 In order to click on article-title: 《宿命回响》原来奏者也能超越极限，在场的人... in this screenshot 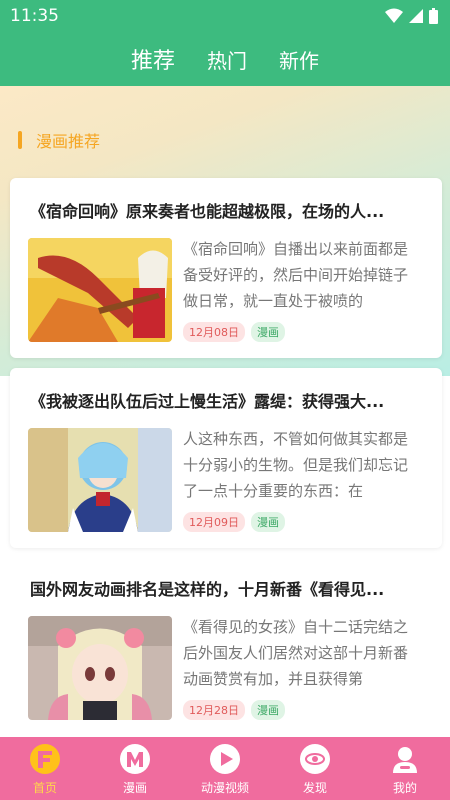, I will do `click(207, 211)`.